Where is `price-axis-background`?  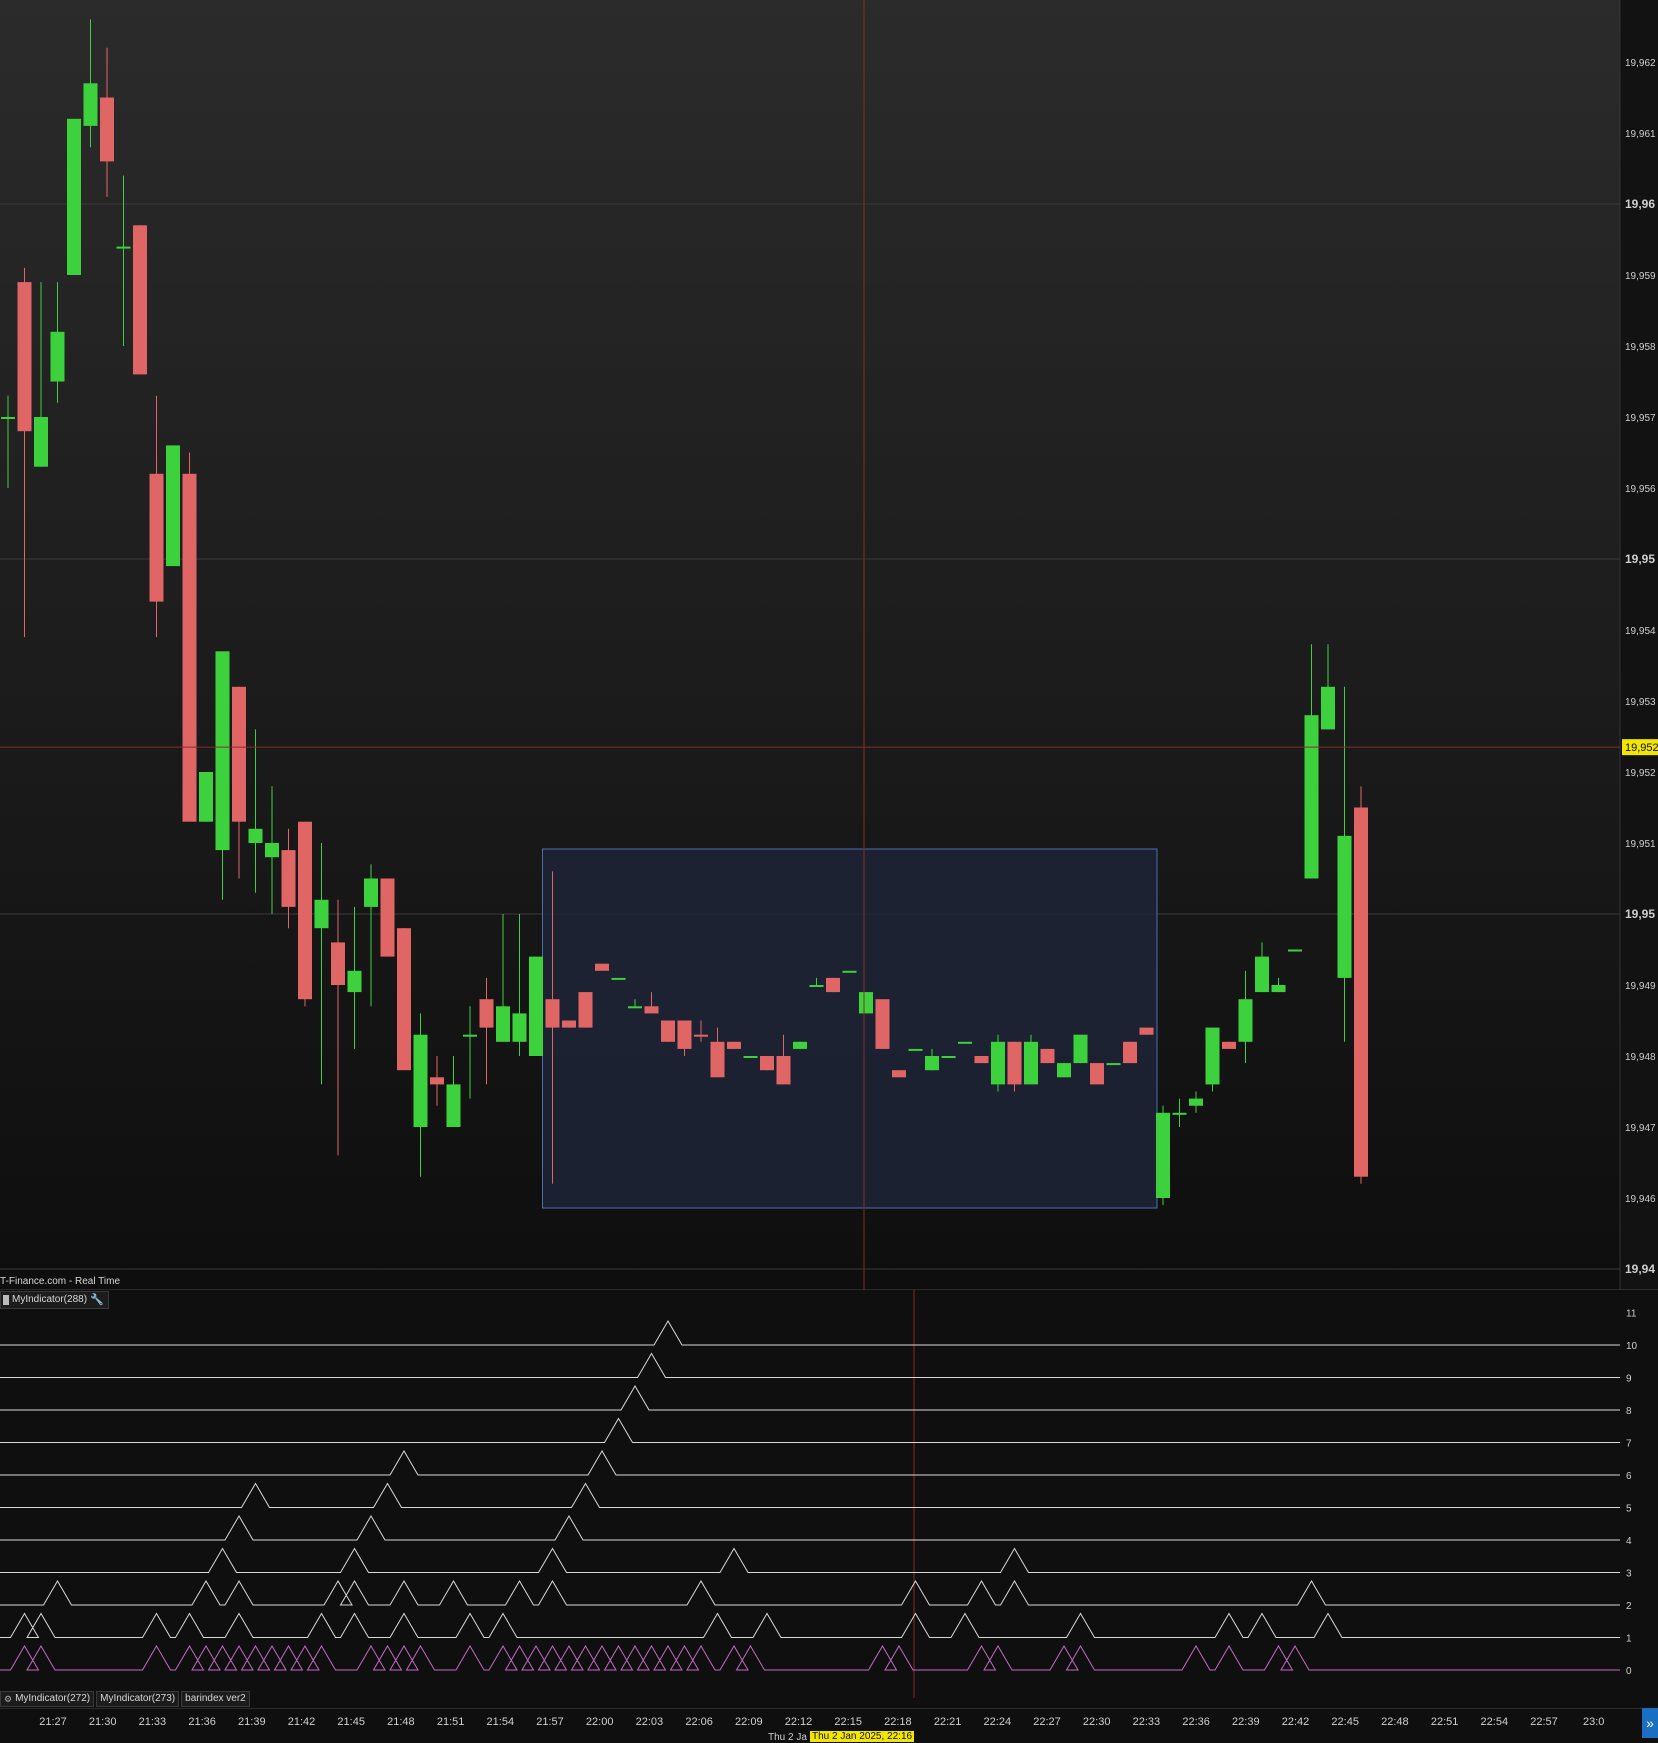
price-axis-background is located at coordinates (1639, 645).